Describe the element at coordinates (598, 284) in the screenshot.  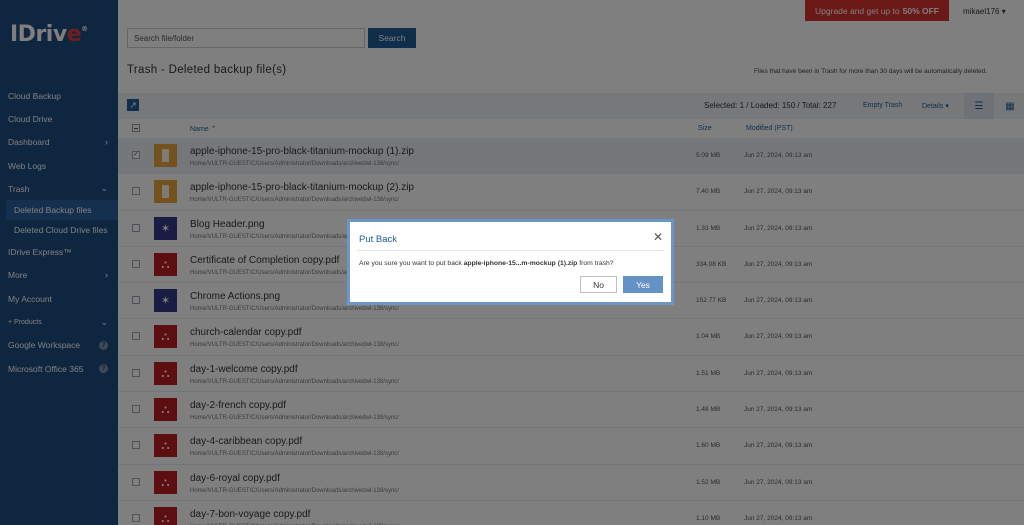
I see `no-button: No` at that location.